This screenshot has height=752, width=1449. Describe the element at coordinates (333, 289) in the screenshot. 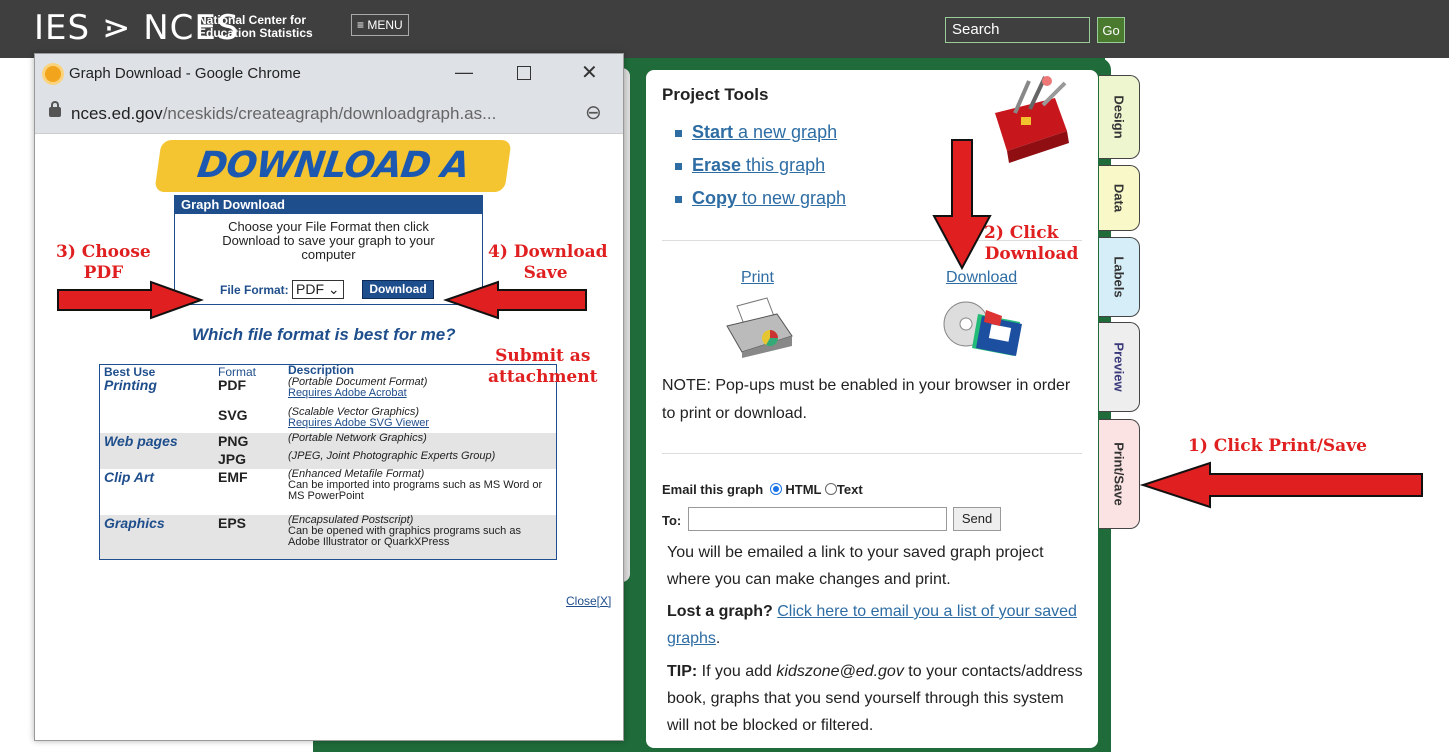

I see `chevron-down-icon: ⌄` at that location.